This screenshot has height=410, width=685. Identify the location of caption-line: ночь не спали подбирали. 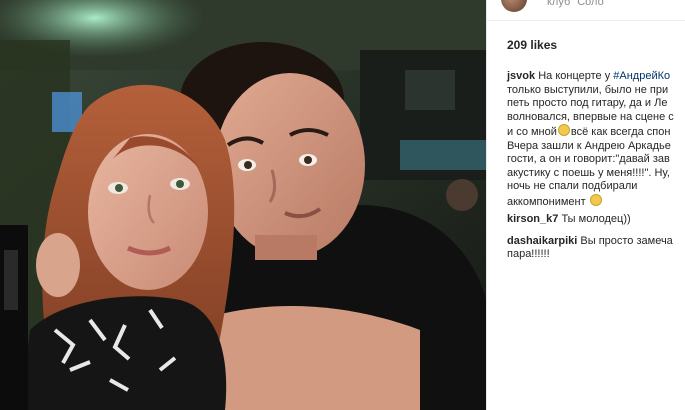
(572, 186).